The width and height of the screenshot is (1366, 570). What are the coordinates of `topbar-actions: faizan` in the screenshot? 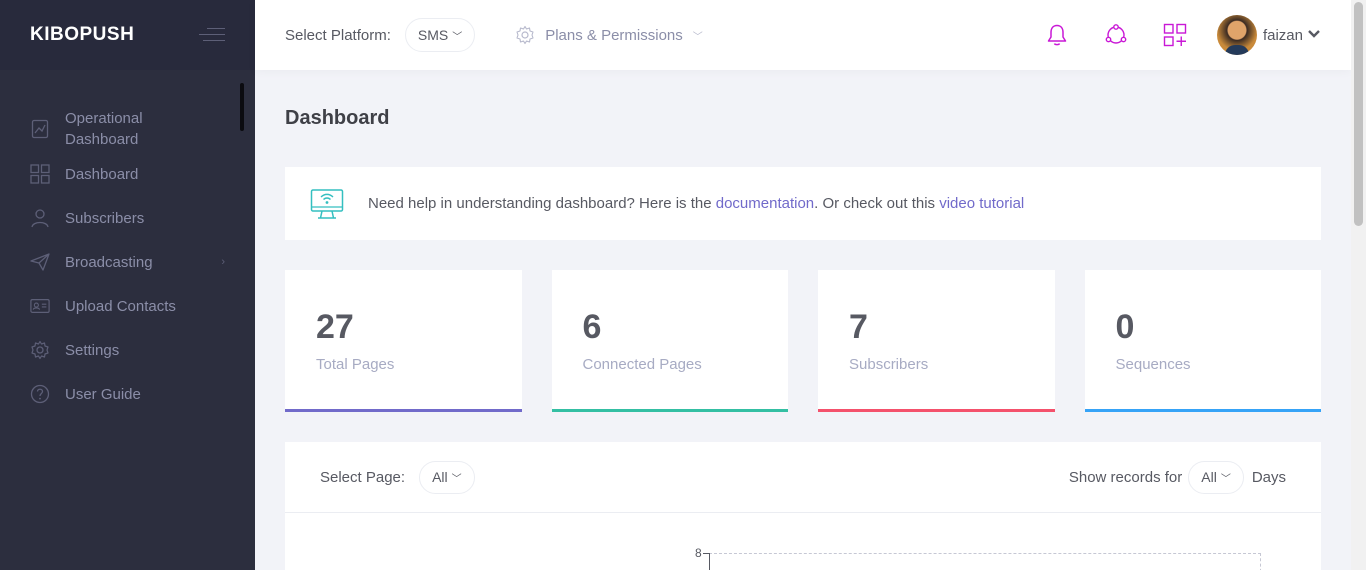 It's located at (1183, 35).